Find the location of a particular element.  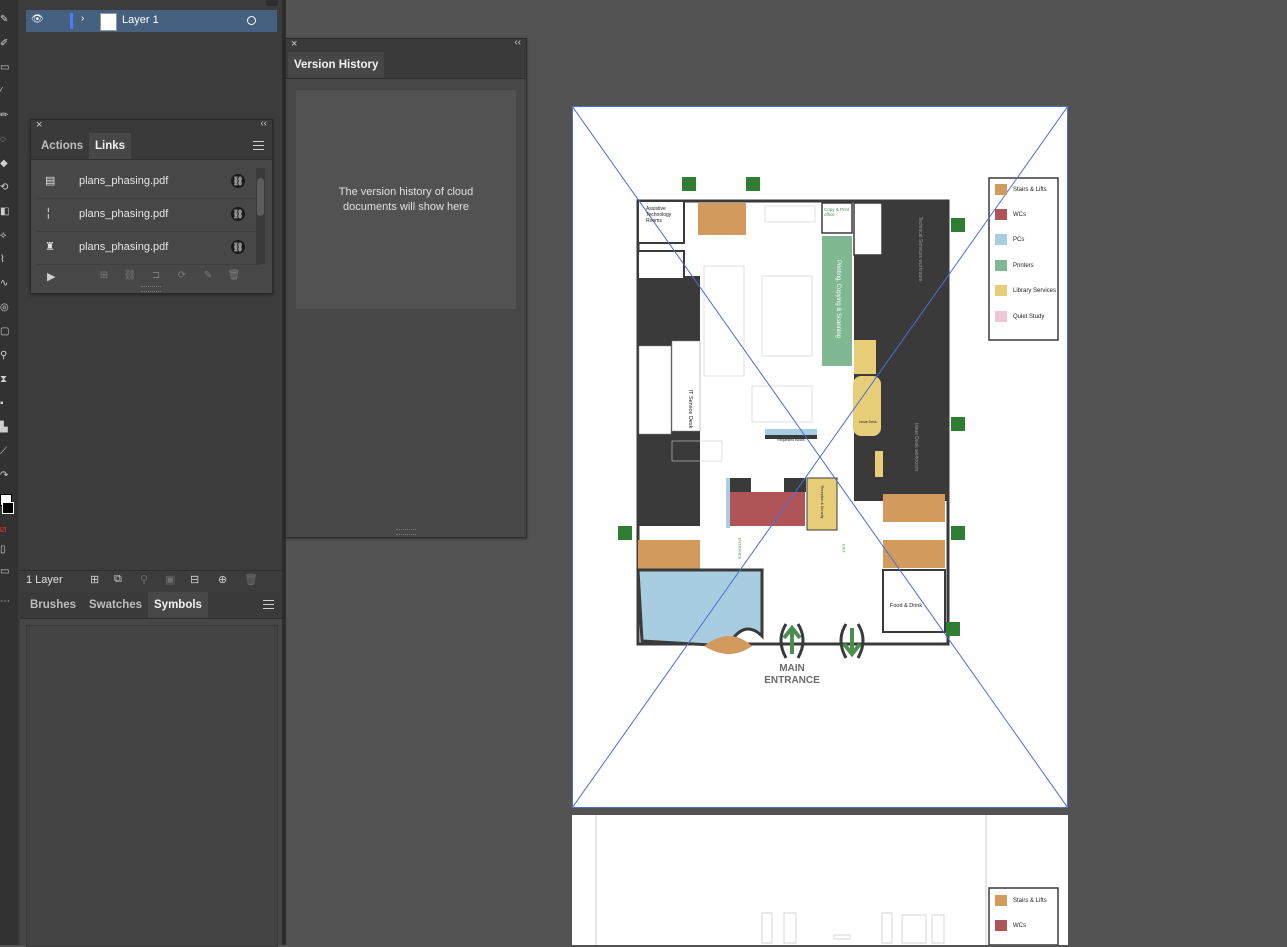

links-tabbar: Actions Links is located at coordinates (151, 146).